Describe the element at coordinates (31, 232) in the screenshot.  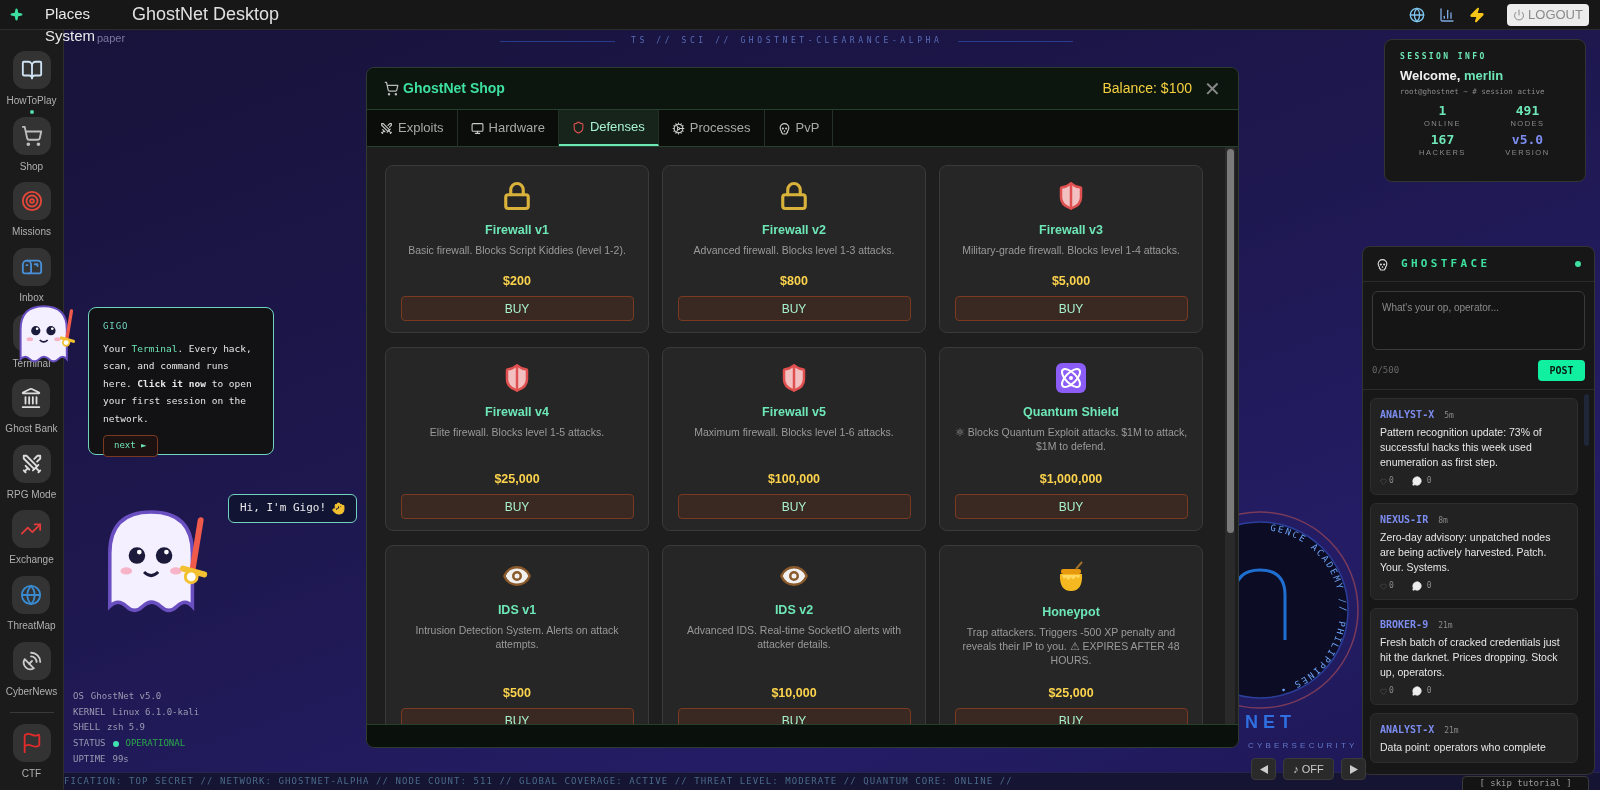
I see `dock-app-label: Missions` at that location.